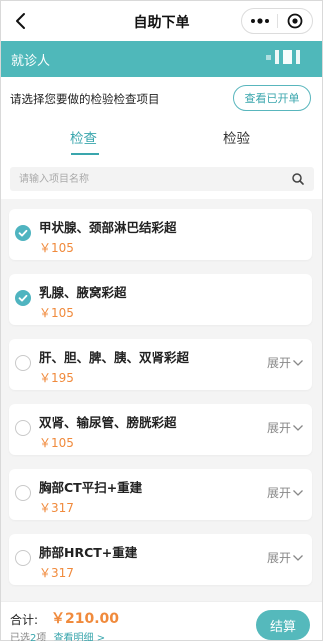 The width and height of the screenshot is (323, 641). Describe the element at coordinates (85, 99) in the screenshot. I see `prompt-text: 请选择您要做的检验检查项目` at that location.